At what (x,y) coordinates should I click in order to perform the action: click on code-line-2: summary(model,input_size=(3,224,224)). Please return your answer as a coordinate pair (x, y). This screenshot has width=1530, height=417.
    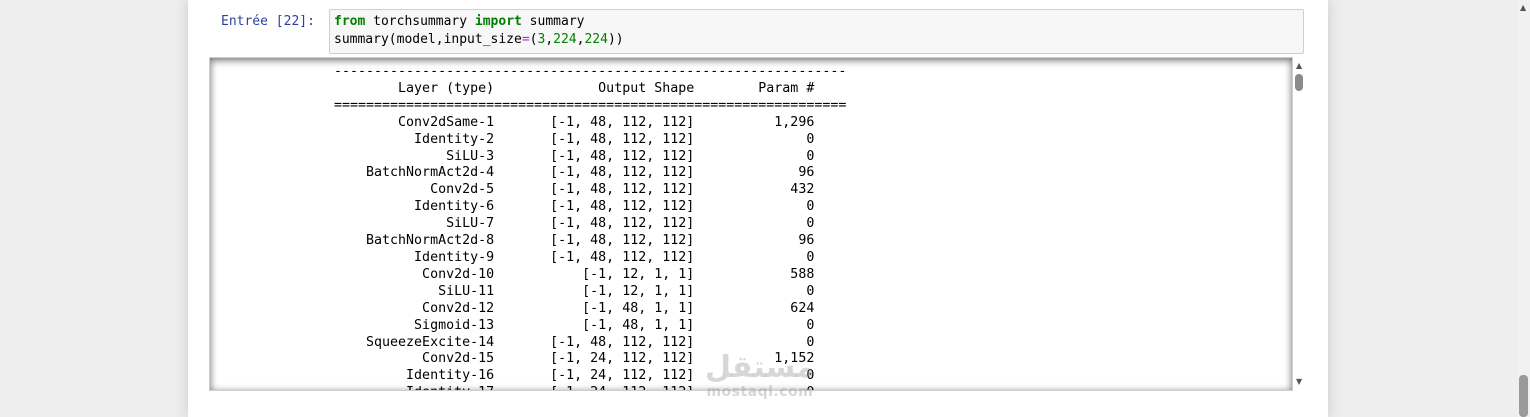
    Looking at the image, I should click on (479, 39).